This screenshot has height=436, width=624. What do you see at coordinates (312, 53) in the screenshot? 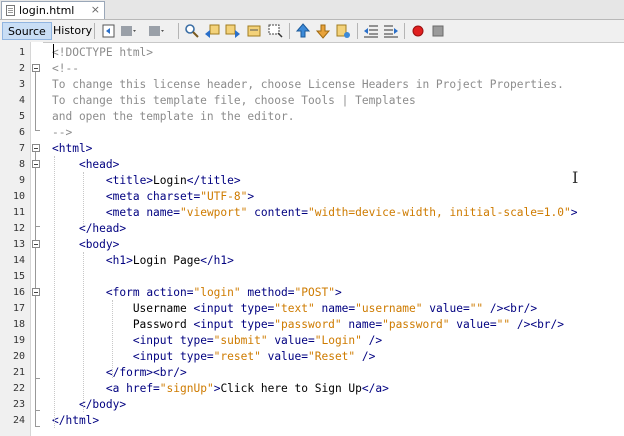
I see `code-line: 1 <!DOCTYPE html>` at bounding box center [312, 53].